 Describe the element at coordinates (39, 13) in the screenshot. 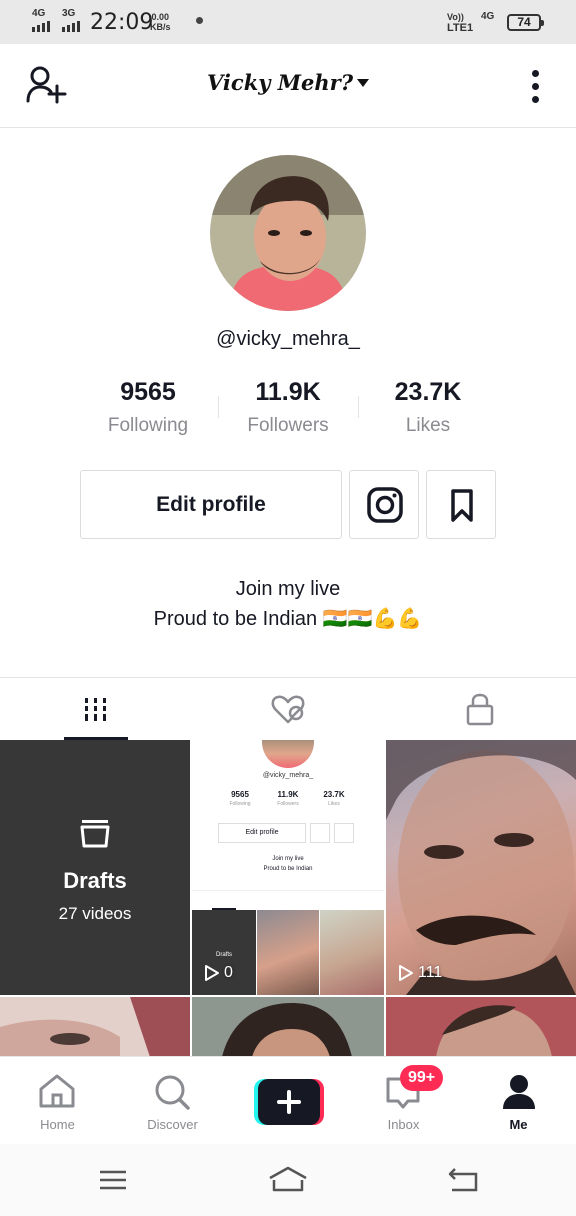

I see `network-type-1: 4G` at that location.